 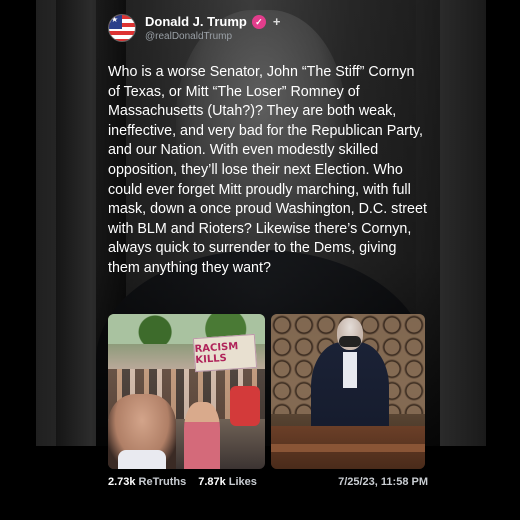 I want to click on media-image-protest: RACISM KILLS, so click(x=186, y=391).